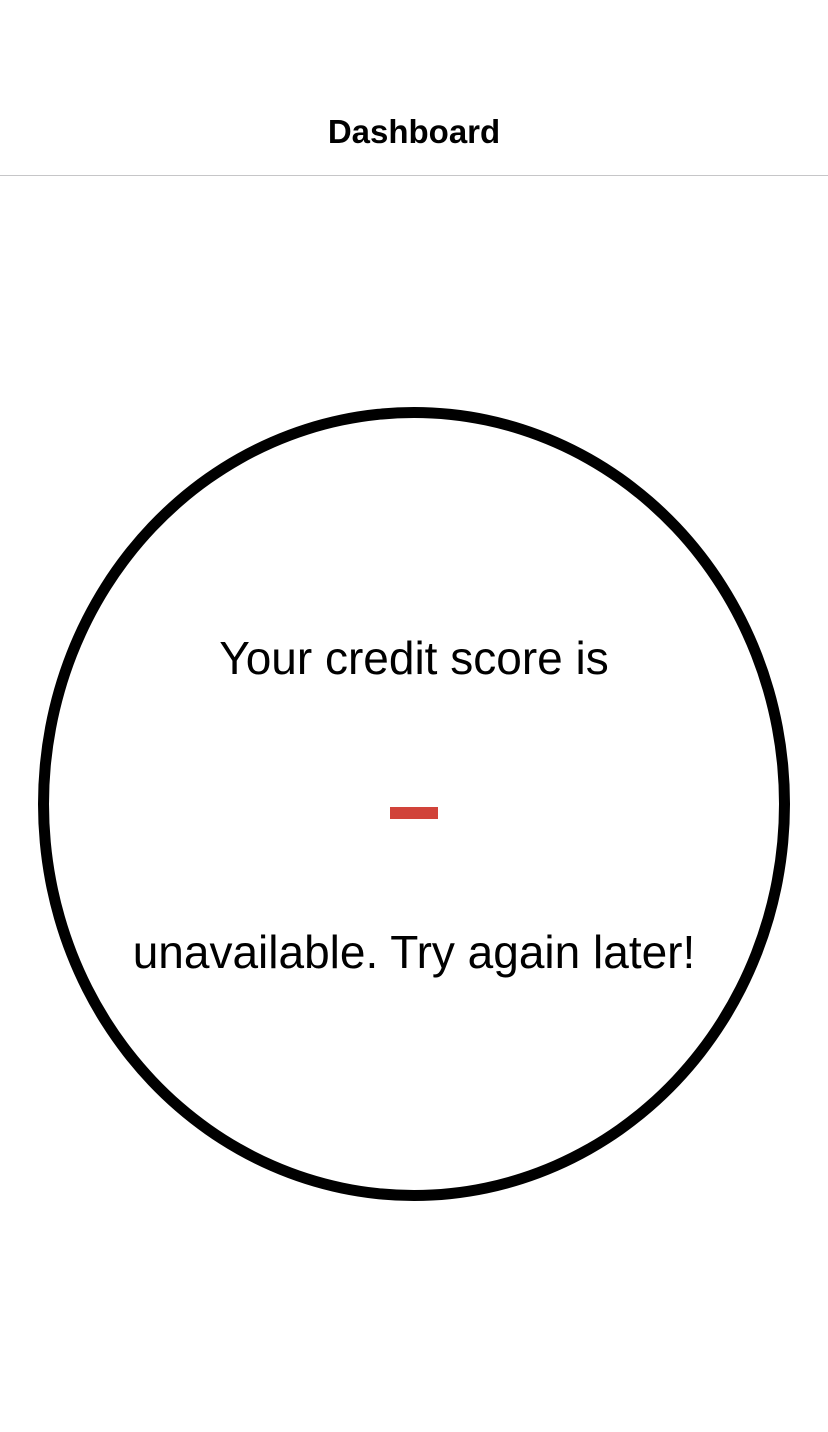 Image resolution: width=828 pixels, height=1432 pixels. I want to click on credit-score-unavailable-dash, so click(414, 813).